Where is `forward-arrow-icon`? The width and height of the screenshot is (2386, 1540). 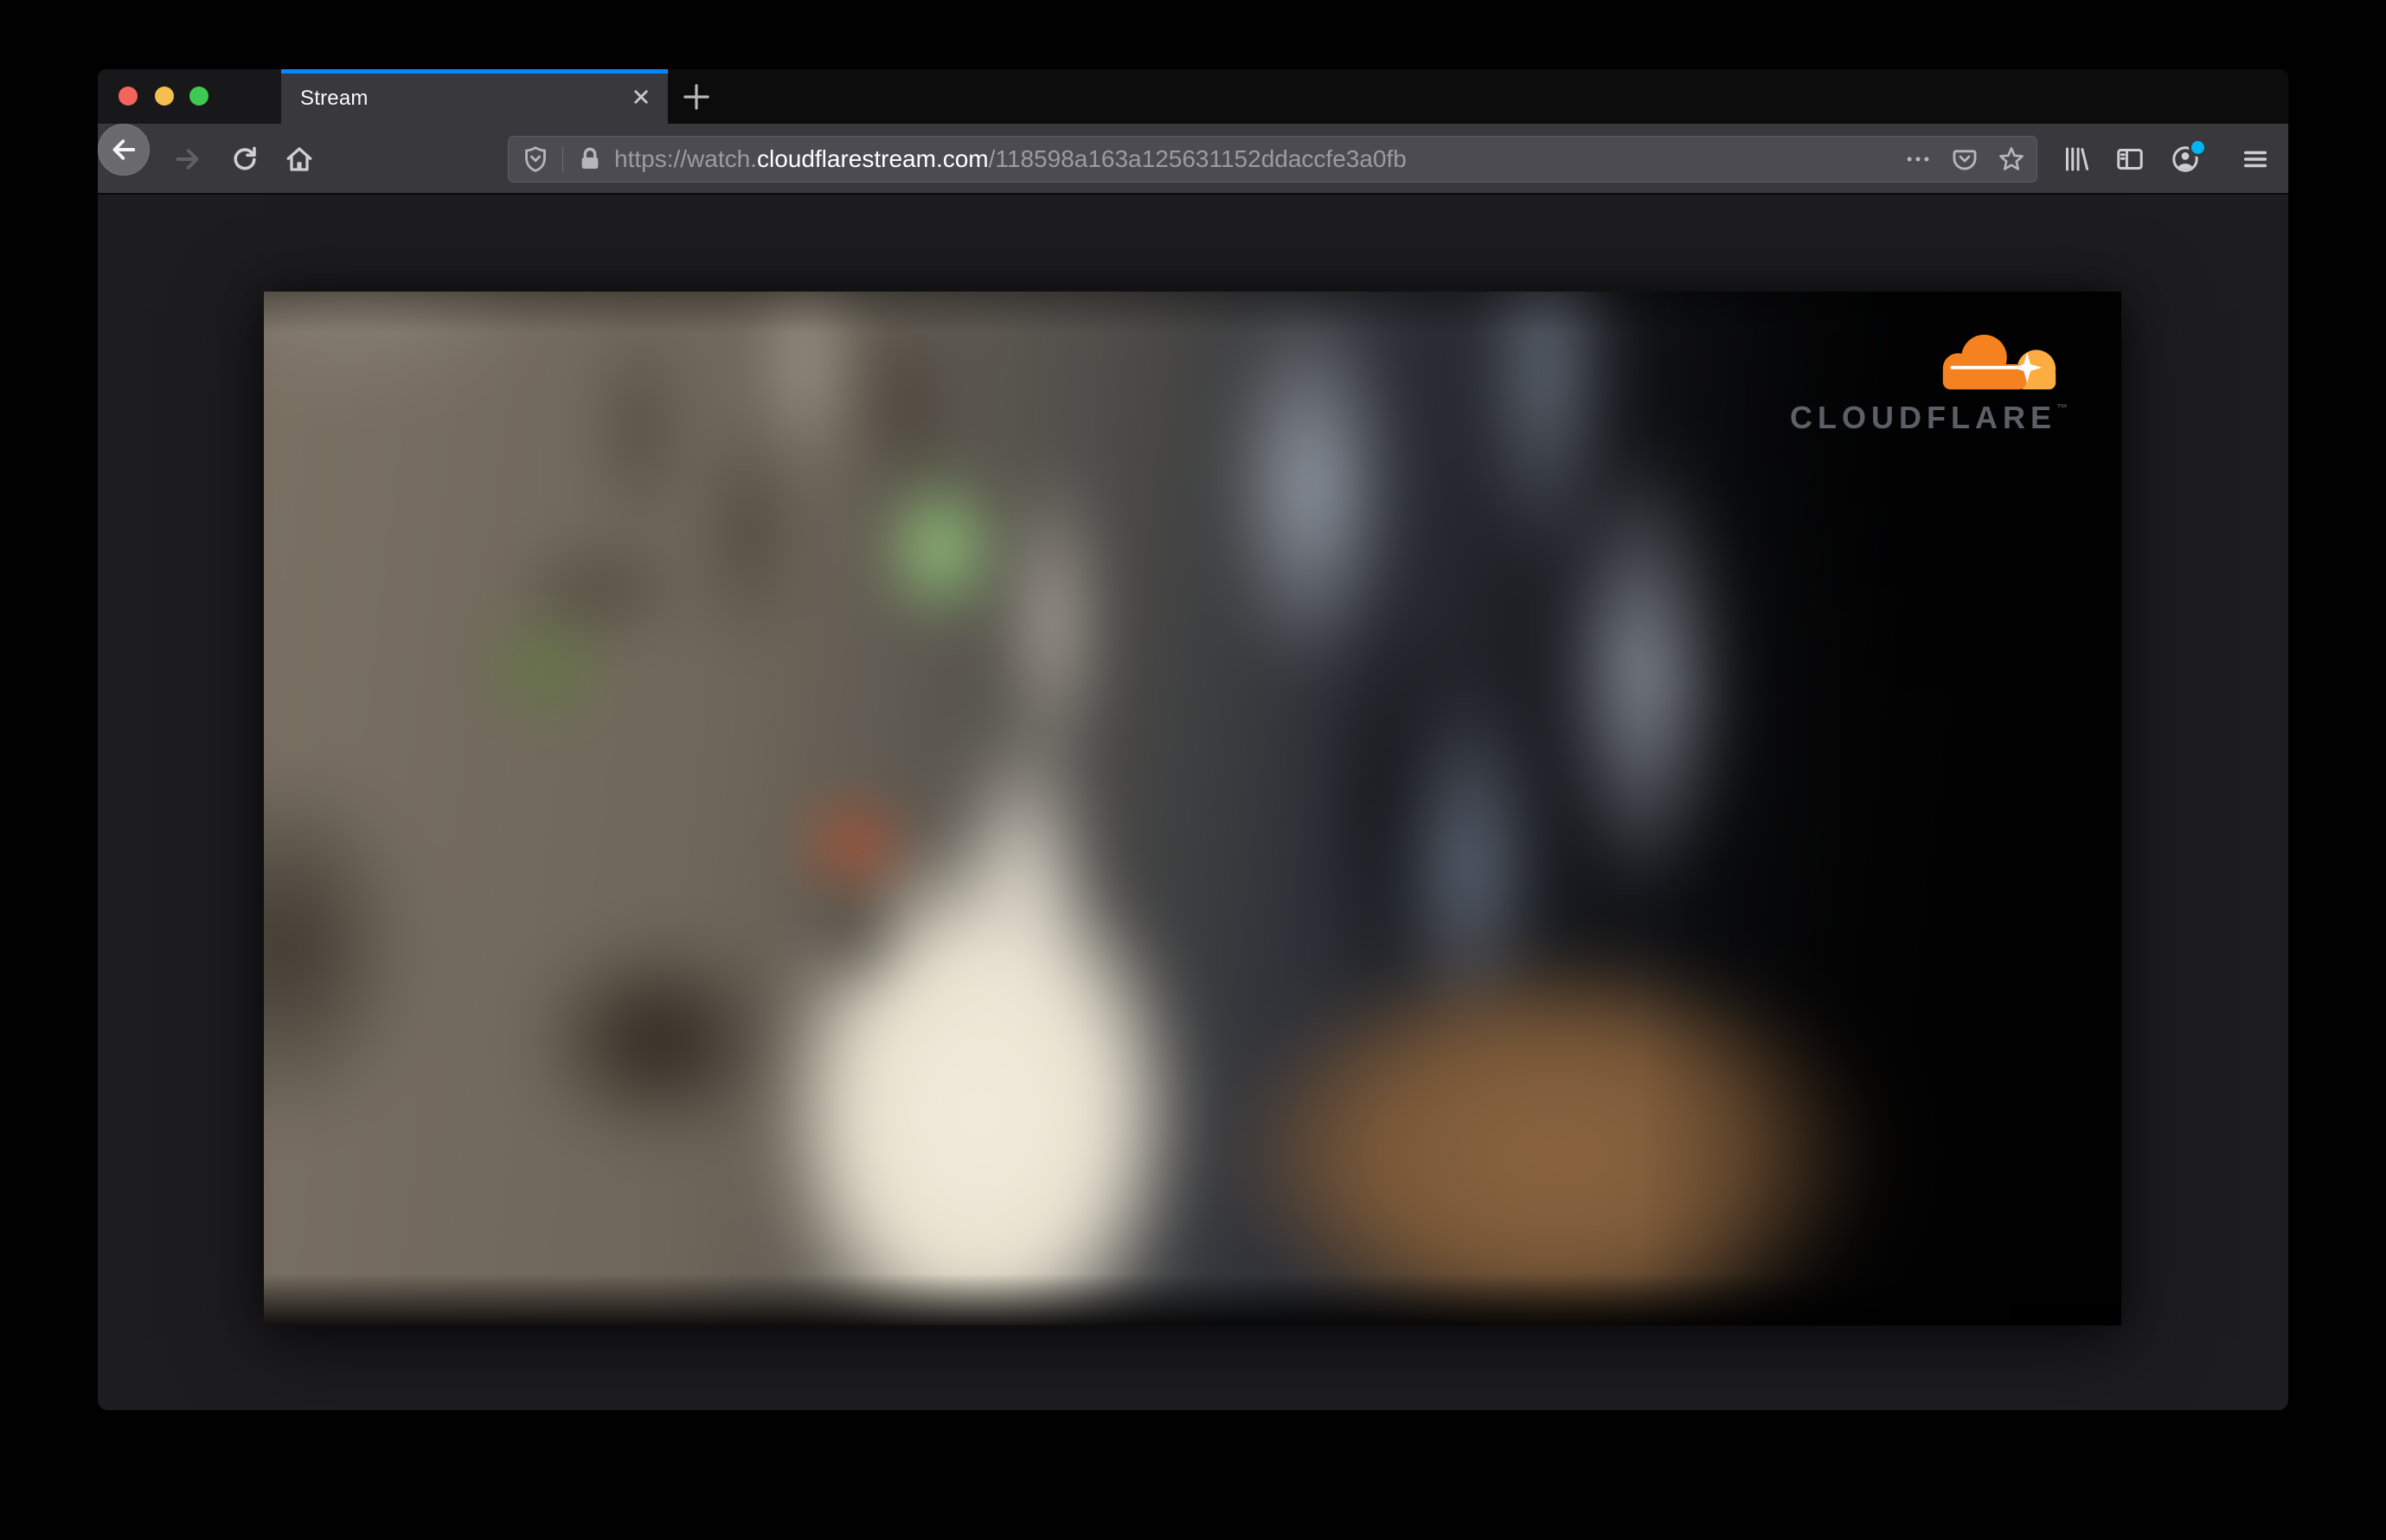 forward-arrow-icon is located at coordinates (187, 159).